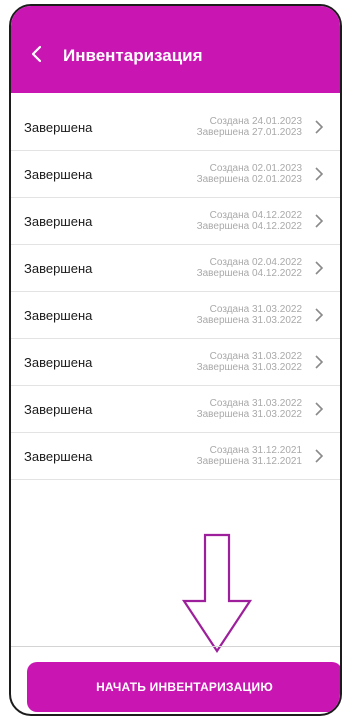  What do you see at coordinates (133, 55) in the screenshot?
I see `page-title: Инвентаризация` at bounding box center [133, 55].